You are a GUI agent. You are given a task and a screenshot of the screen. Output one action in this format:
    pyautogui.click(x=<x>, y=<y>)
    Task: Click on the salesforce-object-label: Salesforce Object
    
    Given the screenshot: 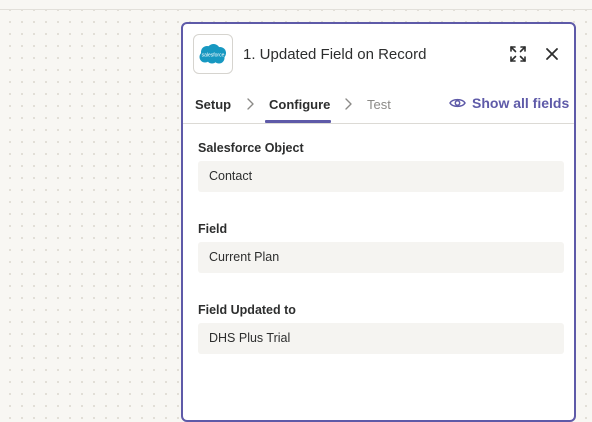 What is the action you would take?
    pyautogui.click(x=251, y=148)
    